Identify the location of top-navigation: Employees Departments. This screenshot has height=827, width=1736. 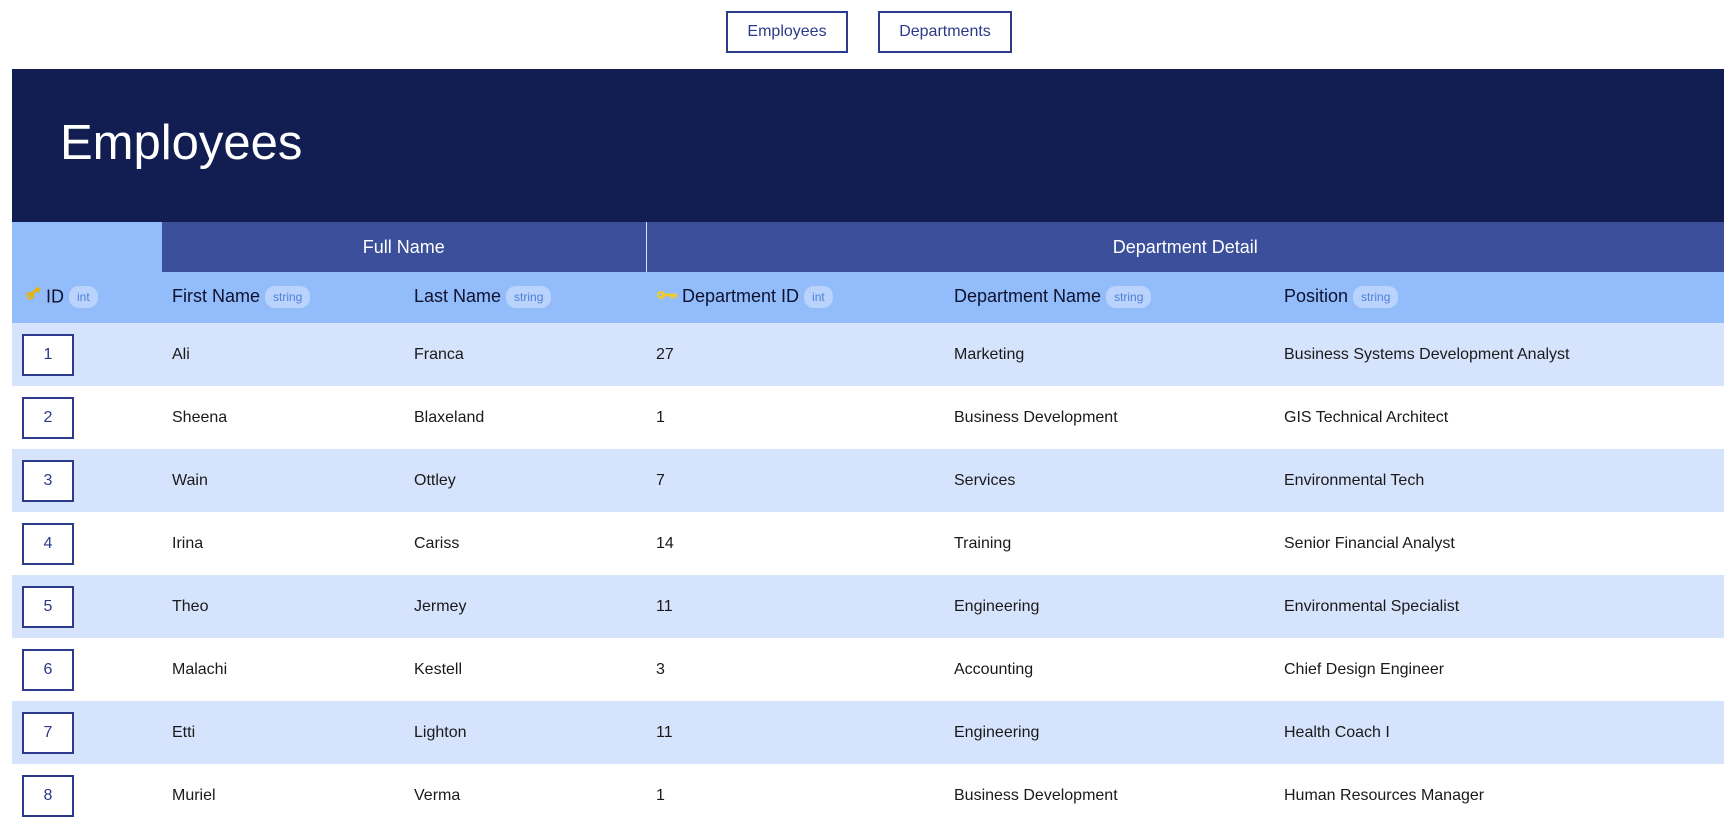
(868, 32).